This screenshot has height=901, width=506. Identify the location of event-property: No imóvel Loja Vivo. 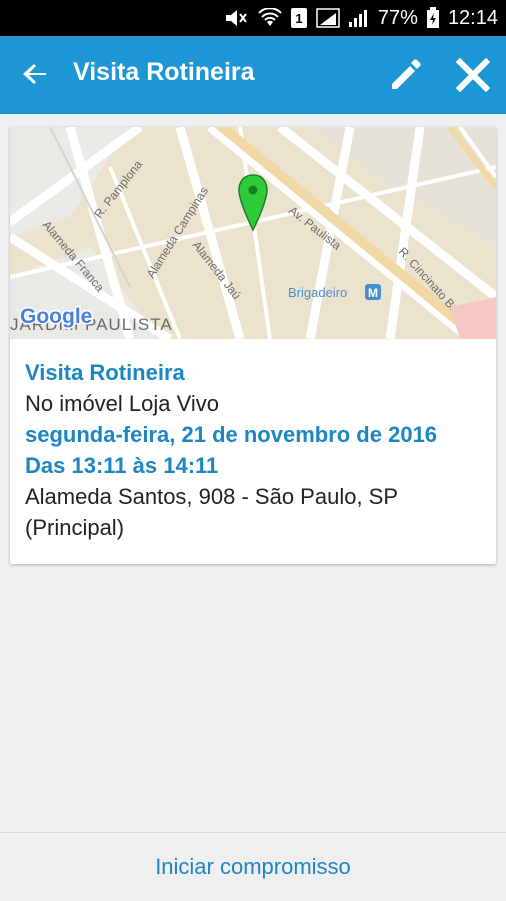
(122, 403).